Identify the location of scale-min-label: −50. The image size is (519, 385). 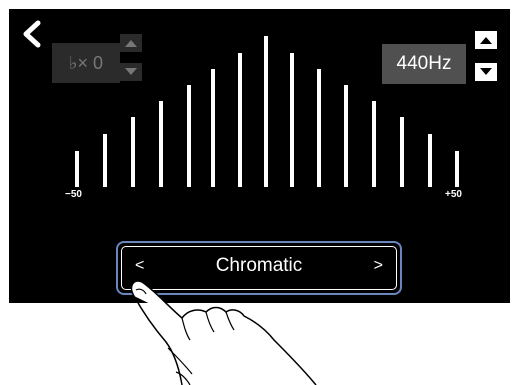
(73, 194).